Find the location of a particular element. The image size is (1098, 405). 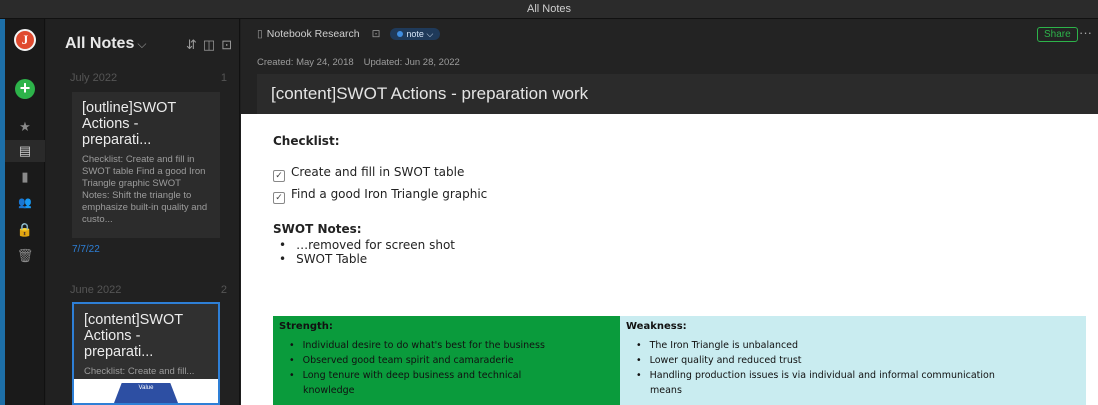

note-list-title-text: All Notes is located at coordinates (100, 43).